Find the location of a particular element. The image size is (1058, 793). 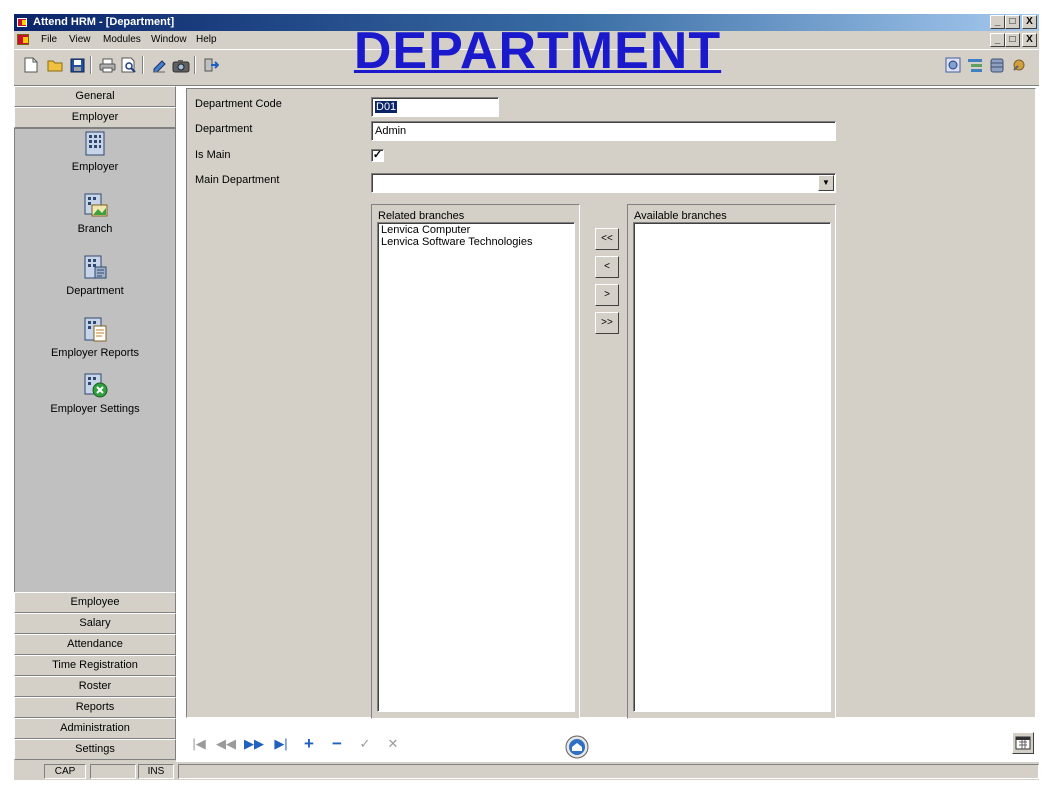

sidebar-item-employer: Employer is located at coordinates (95, 151).